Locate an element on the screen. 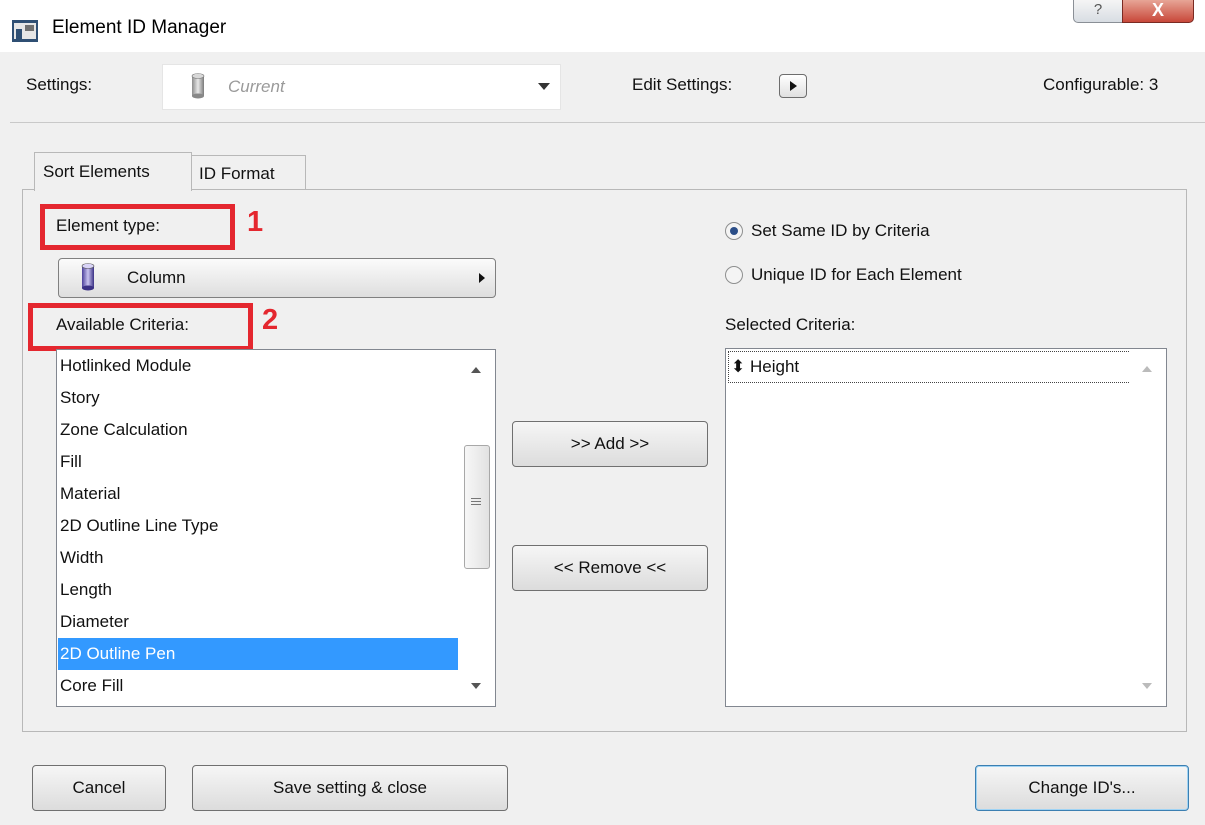  grip-icon is located at coordinates (476, 502).